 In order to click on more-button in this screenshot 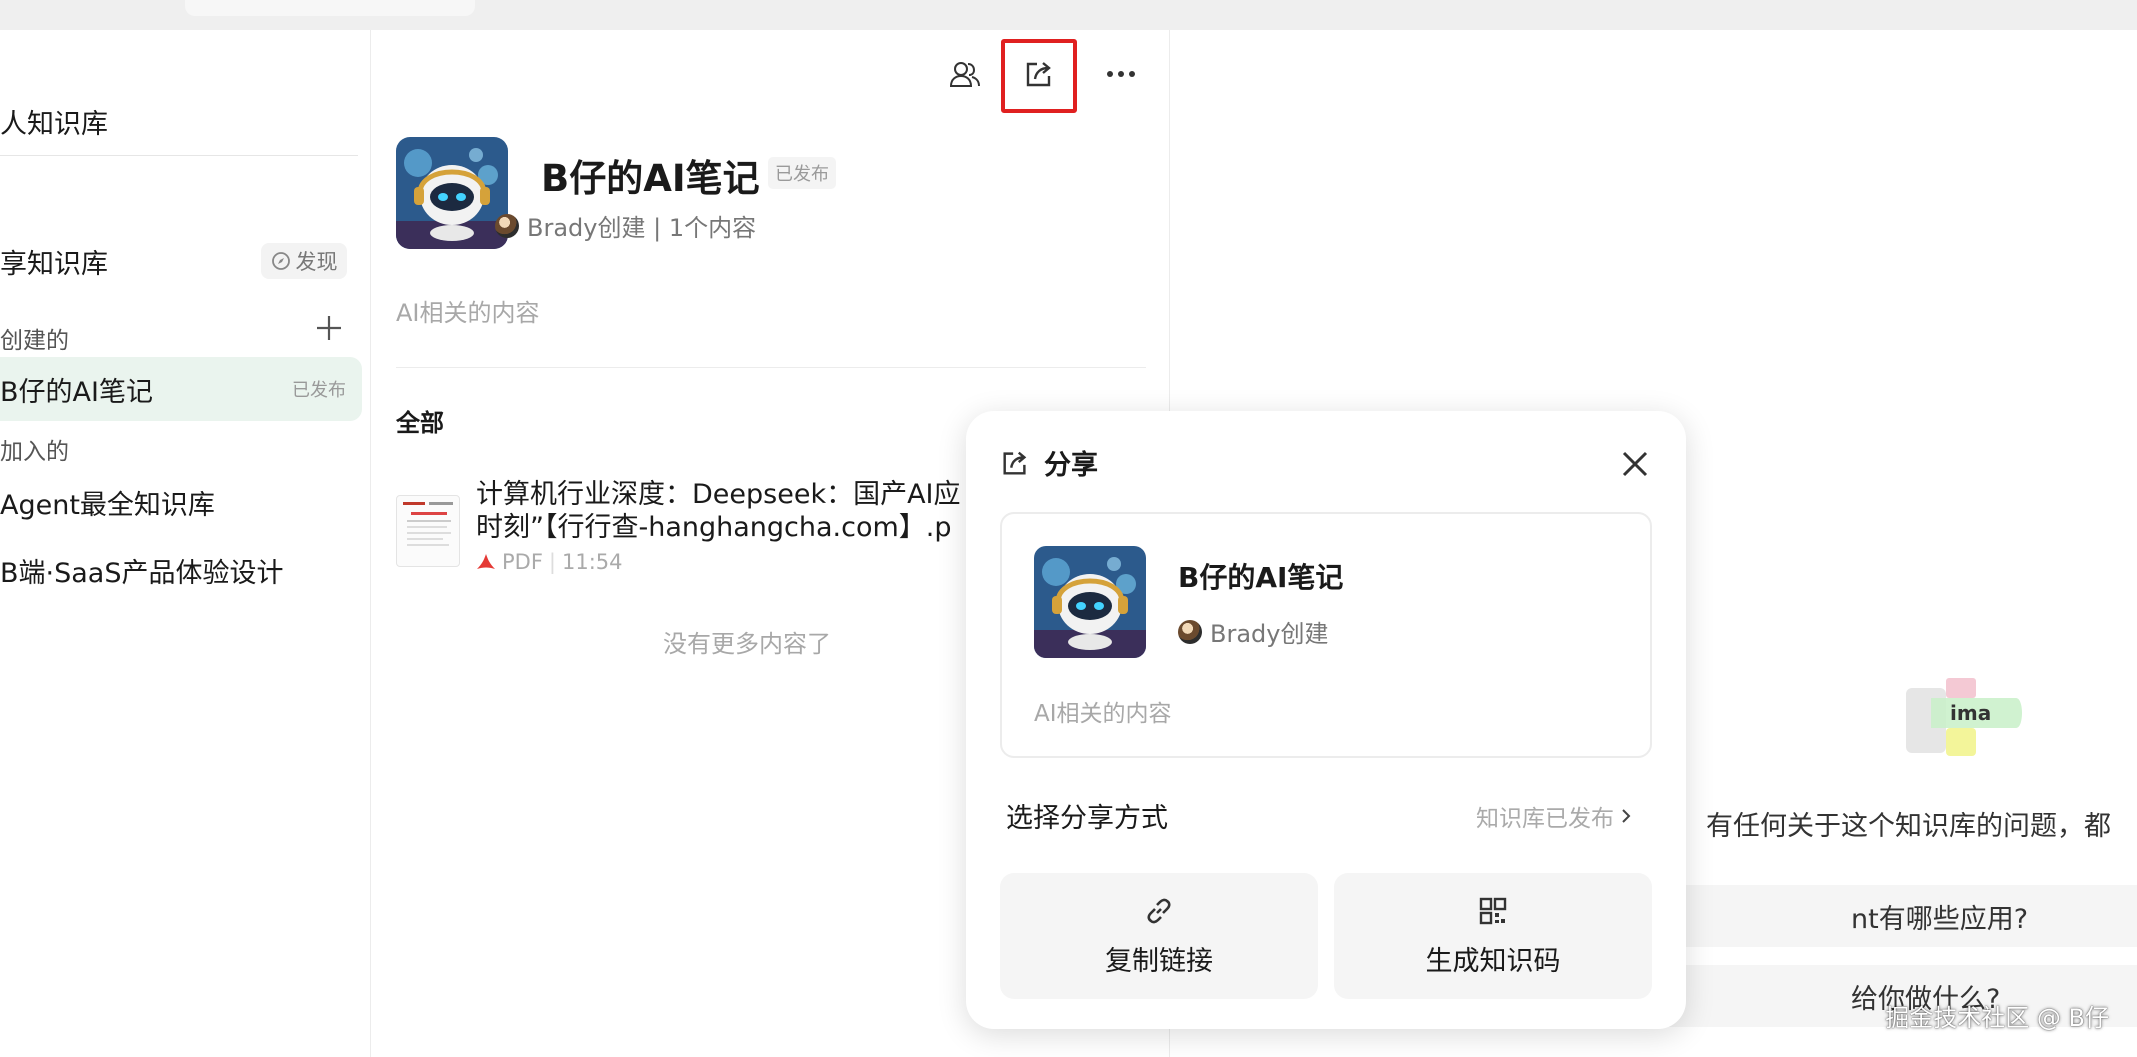, I will do `click(1121, 74)`.